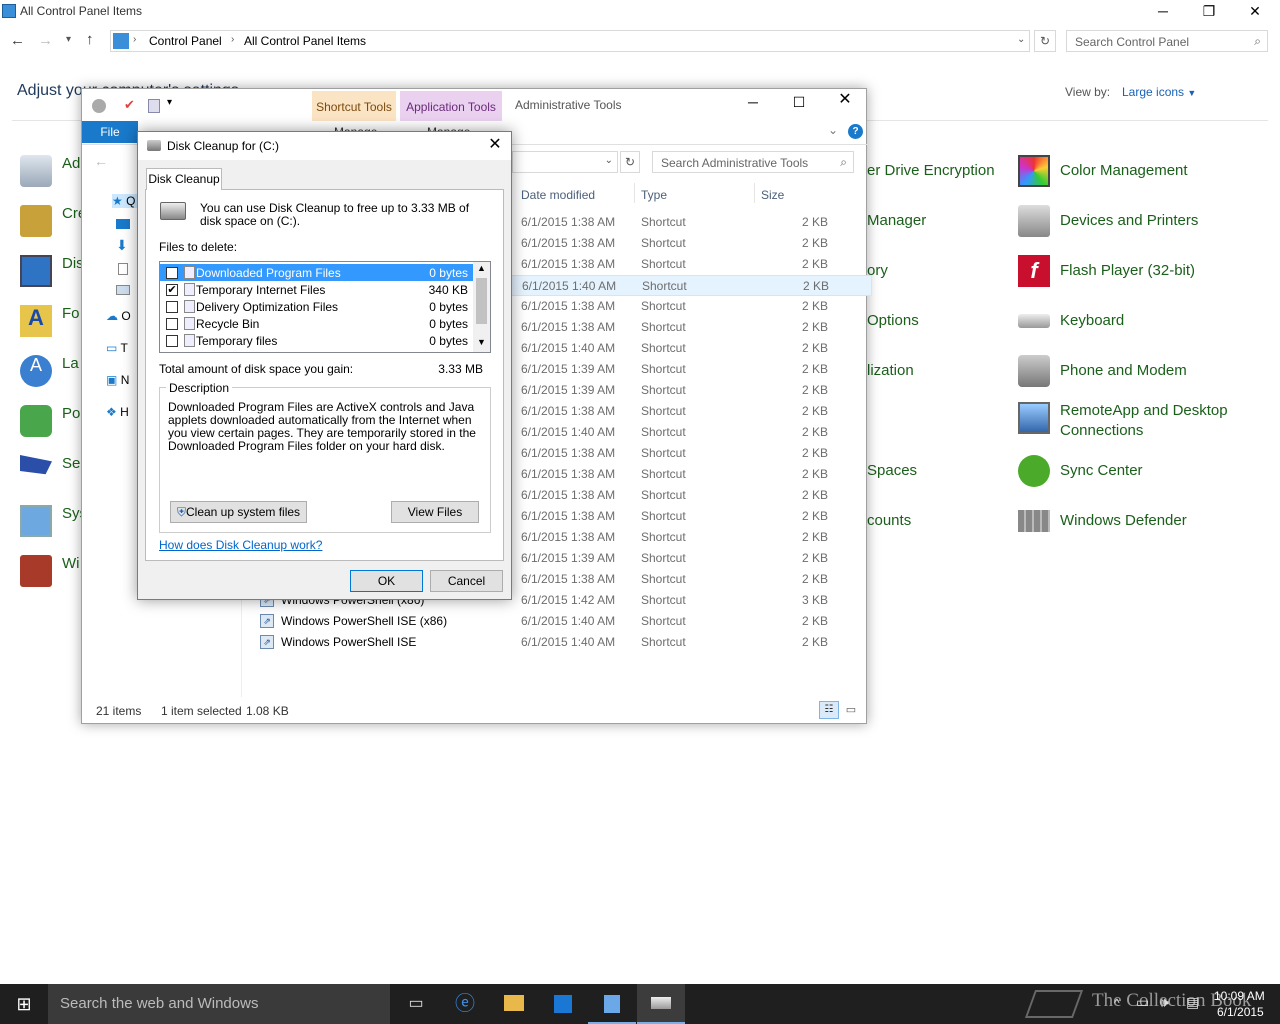 This screenshot has height=1024, width=1280. Describe the element at coordinates (317, 340) in the screenshot. I see `cleanup-file-row: Temporary files 0 bytes` at that location.